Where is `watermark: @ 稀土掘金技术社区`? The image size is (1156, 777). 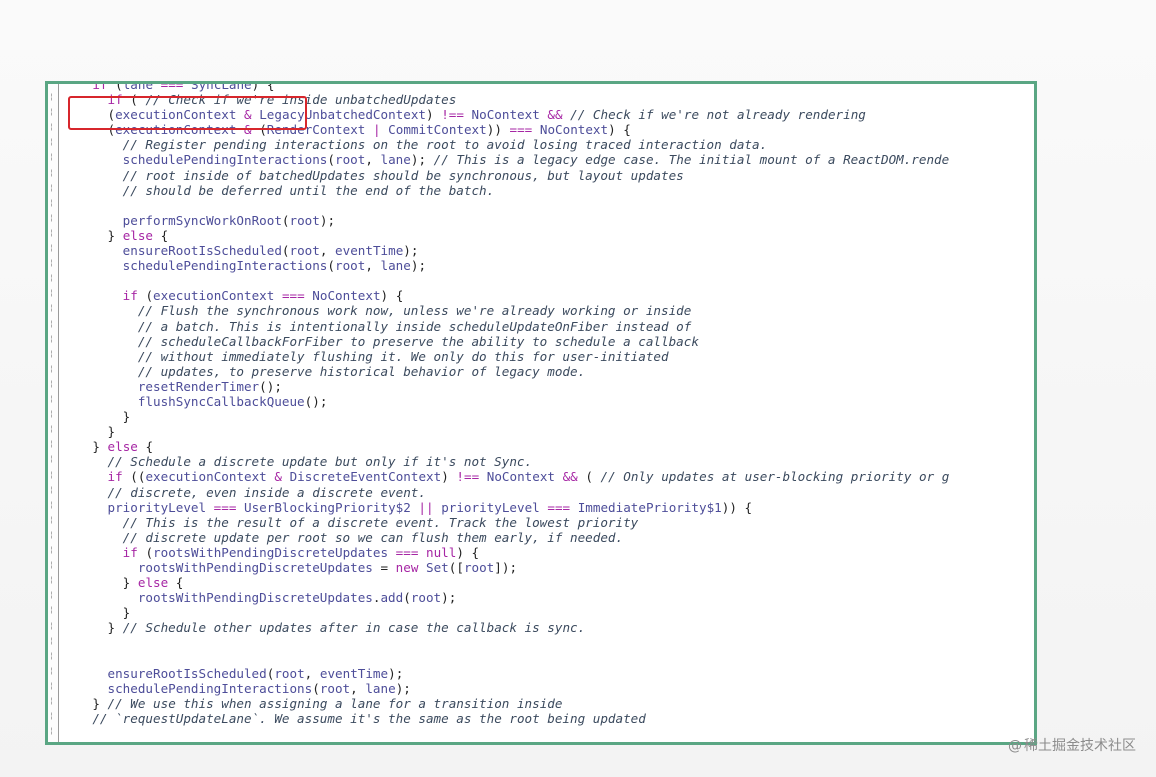
watermark: @ 稀土掘金技术社区 is located at coordinates (1072, 745).